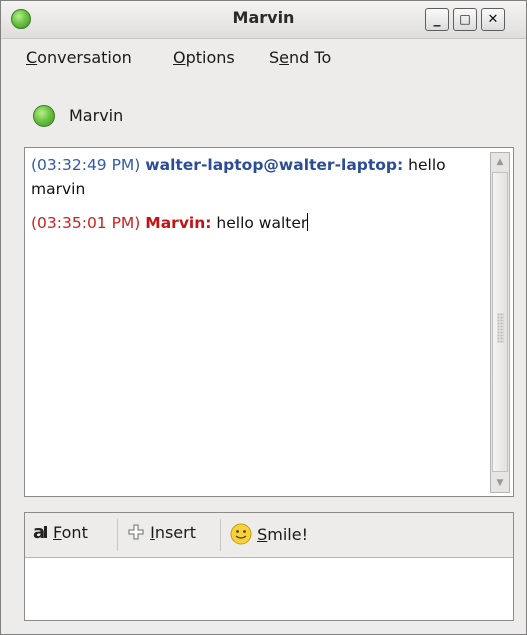  Describe the element at coordinates (274, 57) in the screenshot. I see `menu-send-to-prefix: S` at that location.